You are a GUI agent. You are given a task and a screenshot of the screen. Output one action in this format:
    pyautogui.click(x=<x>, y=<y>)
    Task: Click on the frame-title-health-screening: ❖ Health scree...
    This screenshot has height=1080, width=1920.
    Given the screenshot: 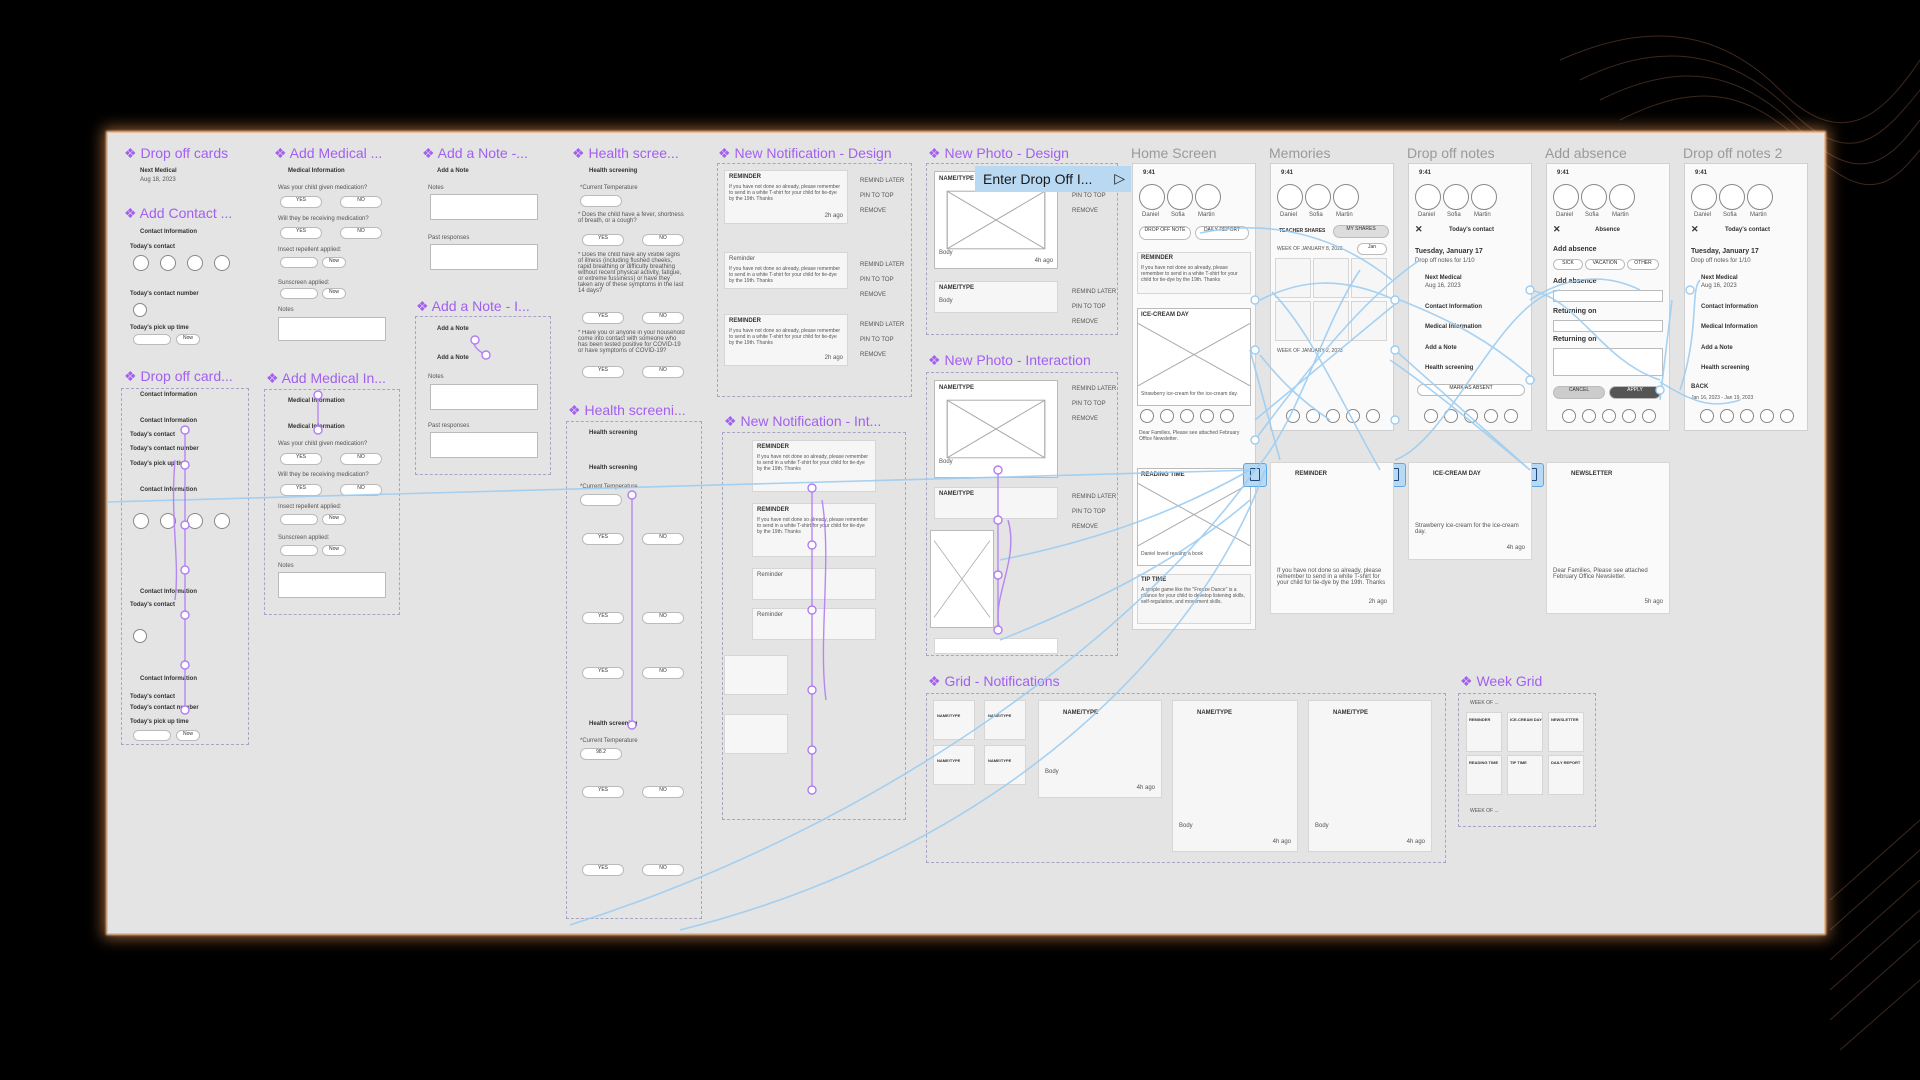 What is the action you would take?
    pyautogui.click(x=625, y=153)
    